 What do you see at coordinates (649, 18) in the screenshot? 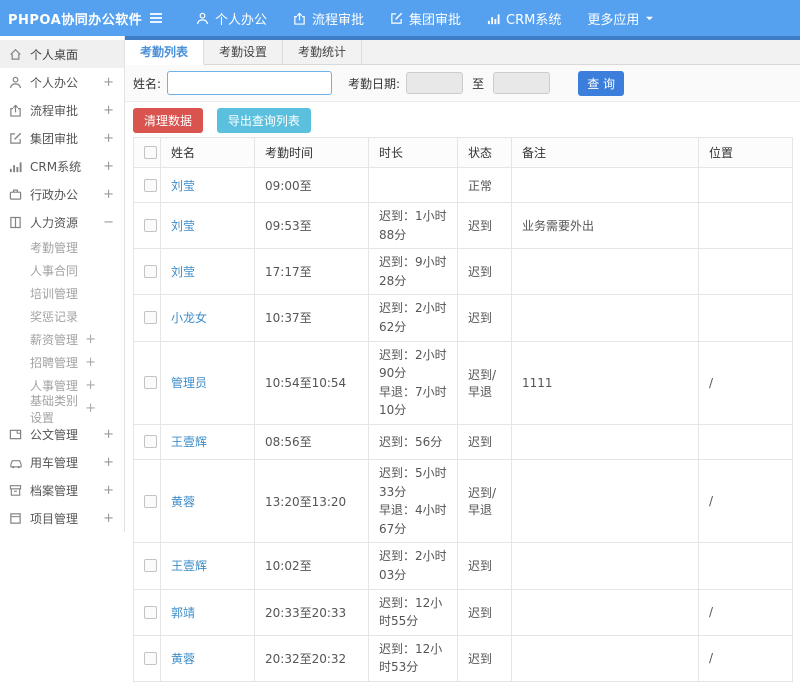
I see `caret-down-icon` at bounding box center [649, 18].